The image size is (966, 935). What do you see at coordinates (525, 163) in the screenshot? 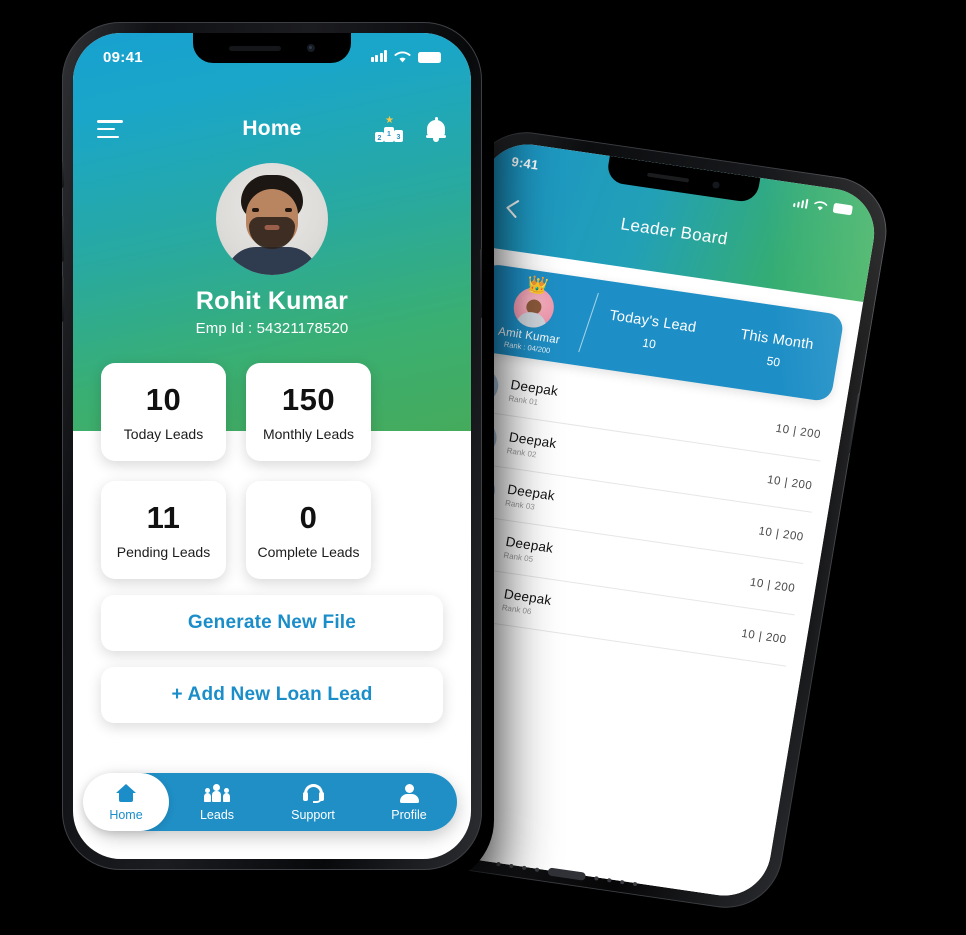
I see `status-time: 9:41` at bounding box center [525, 163].